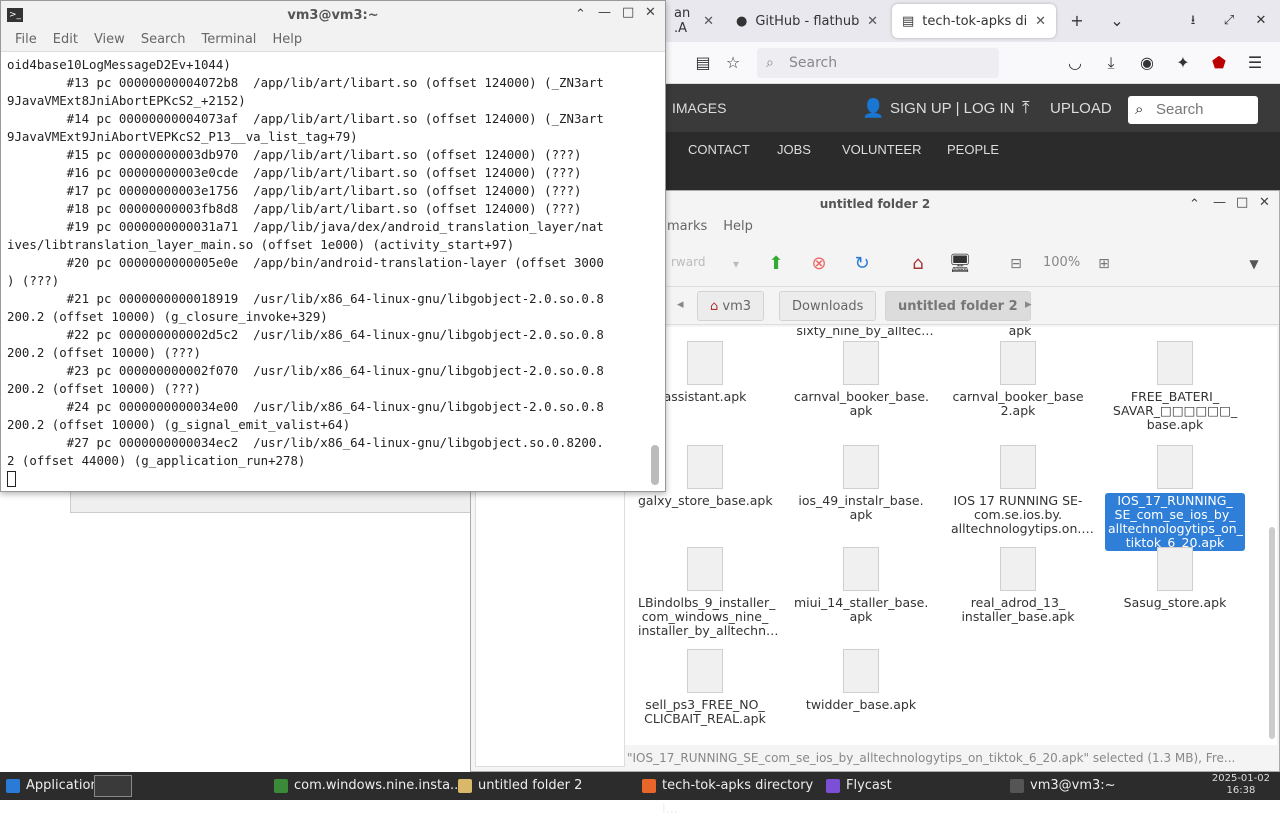 The image size is (1280, 822). Describe the element at coordinates (104, 352) in the screenshot. I see `terminal-line: 200.2 (offset 10000) (???)` at that location.